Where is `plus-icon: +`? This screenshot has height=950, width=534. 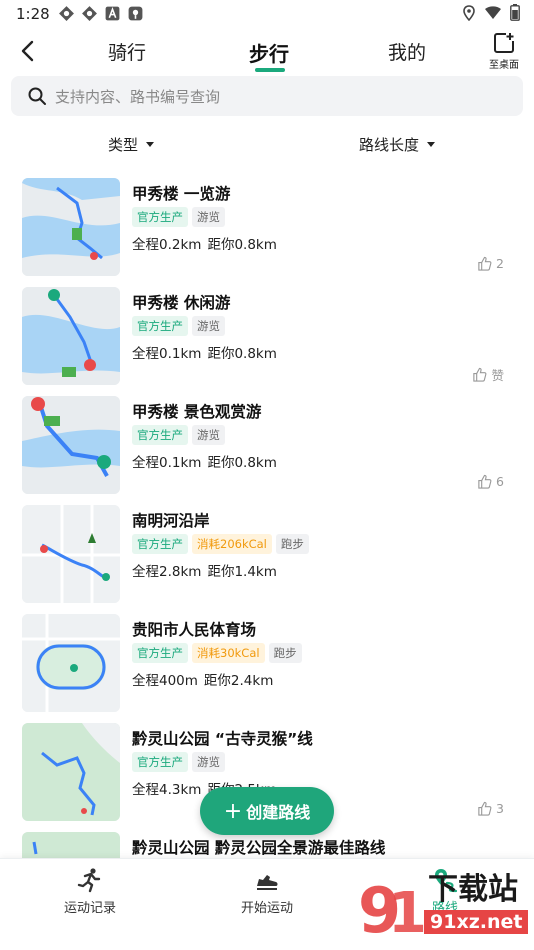
plus-icon: + is located at coordinates (233, 811).